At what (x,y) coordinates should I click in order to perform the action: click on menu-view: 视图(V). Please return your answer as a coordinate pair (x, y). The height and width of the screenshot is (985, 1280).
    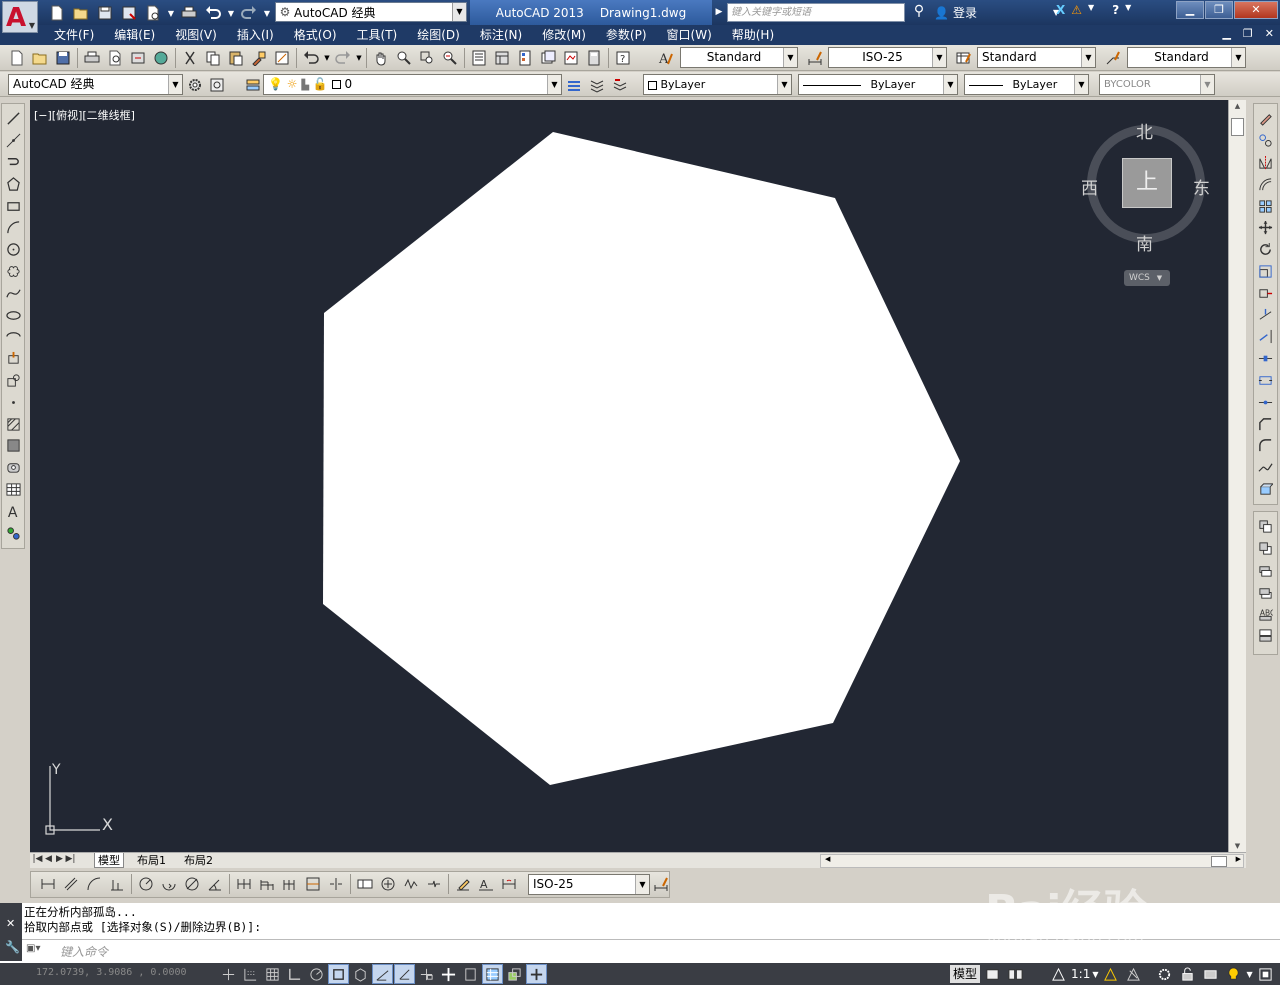
    Looking at the image, I should click on (196, 35).